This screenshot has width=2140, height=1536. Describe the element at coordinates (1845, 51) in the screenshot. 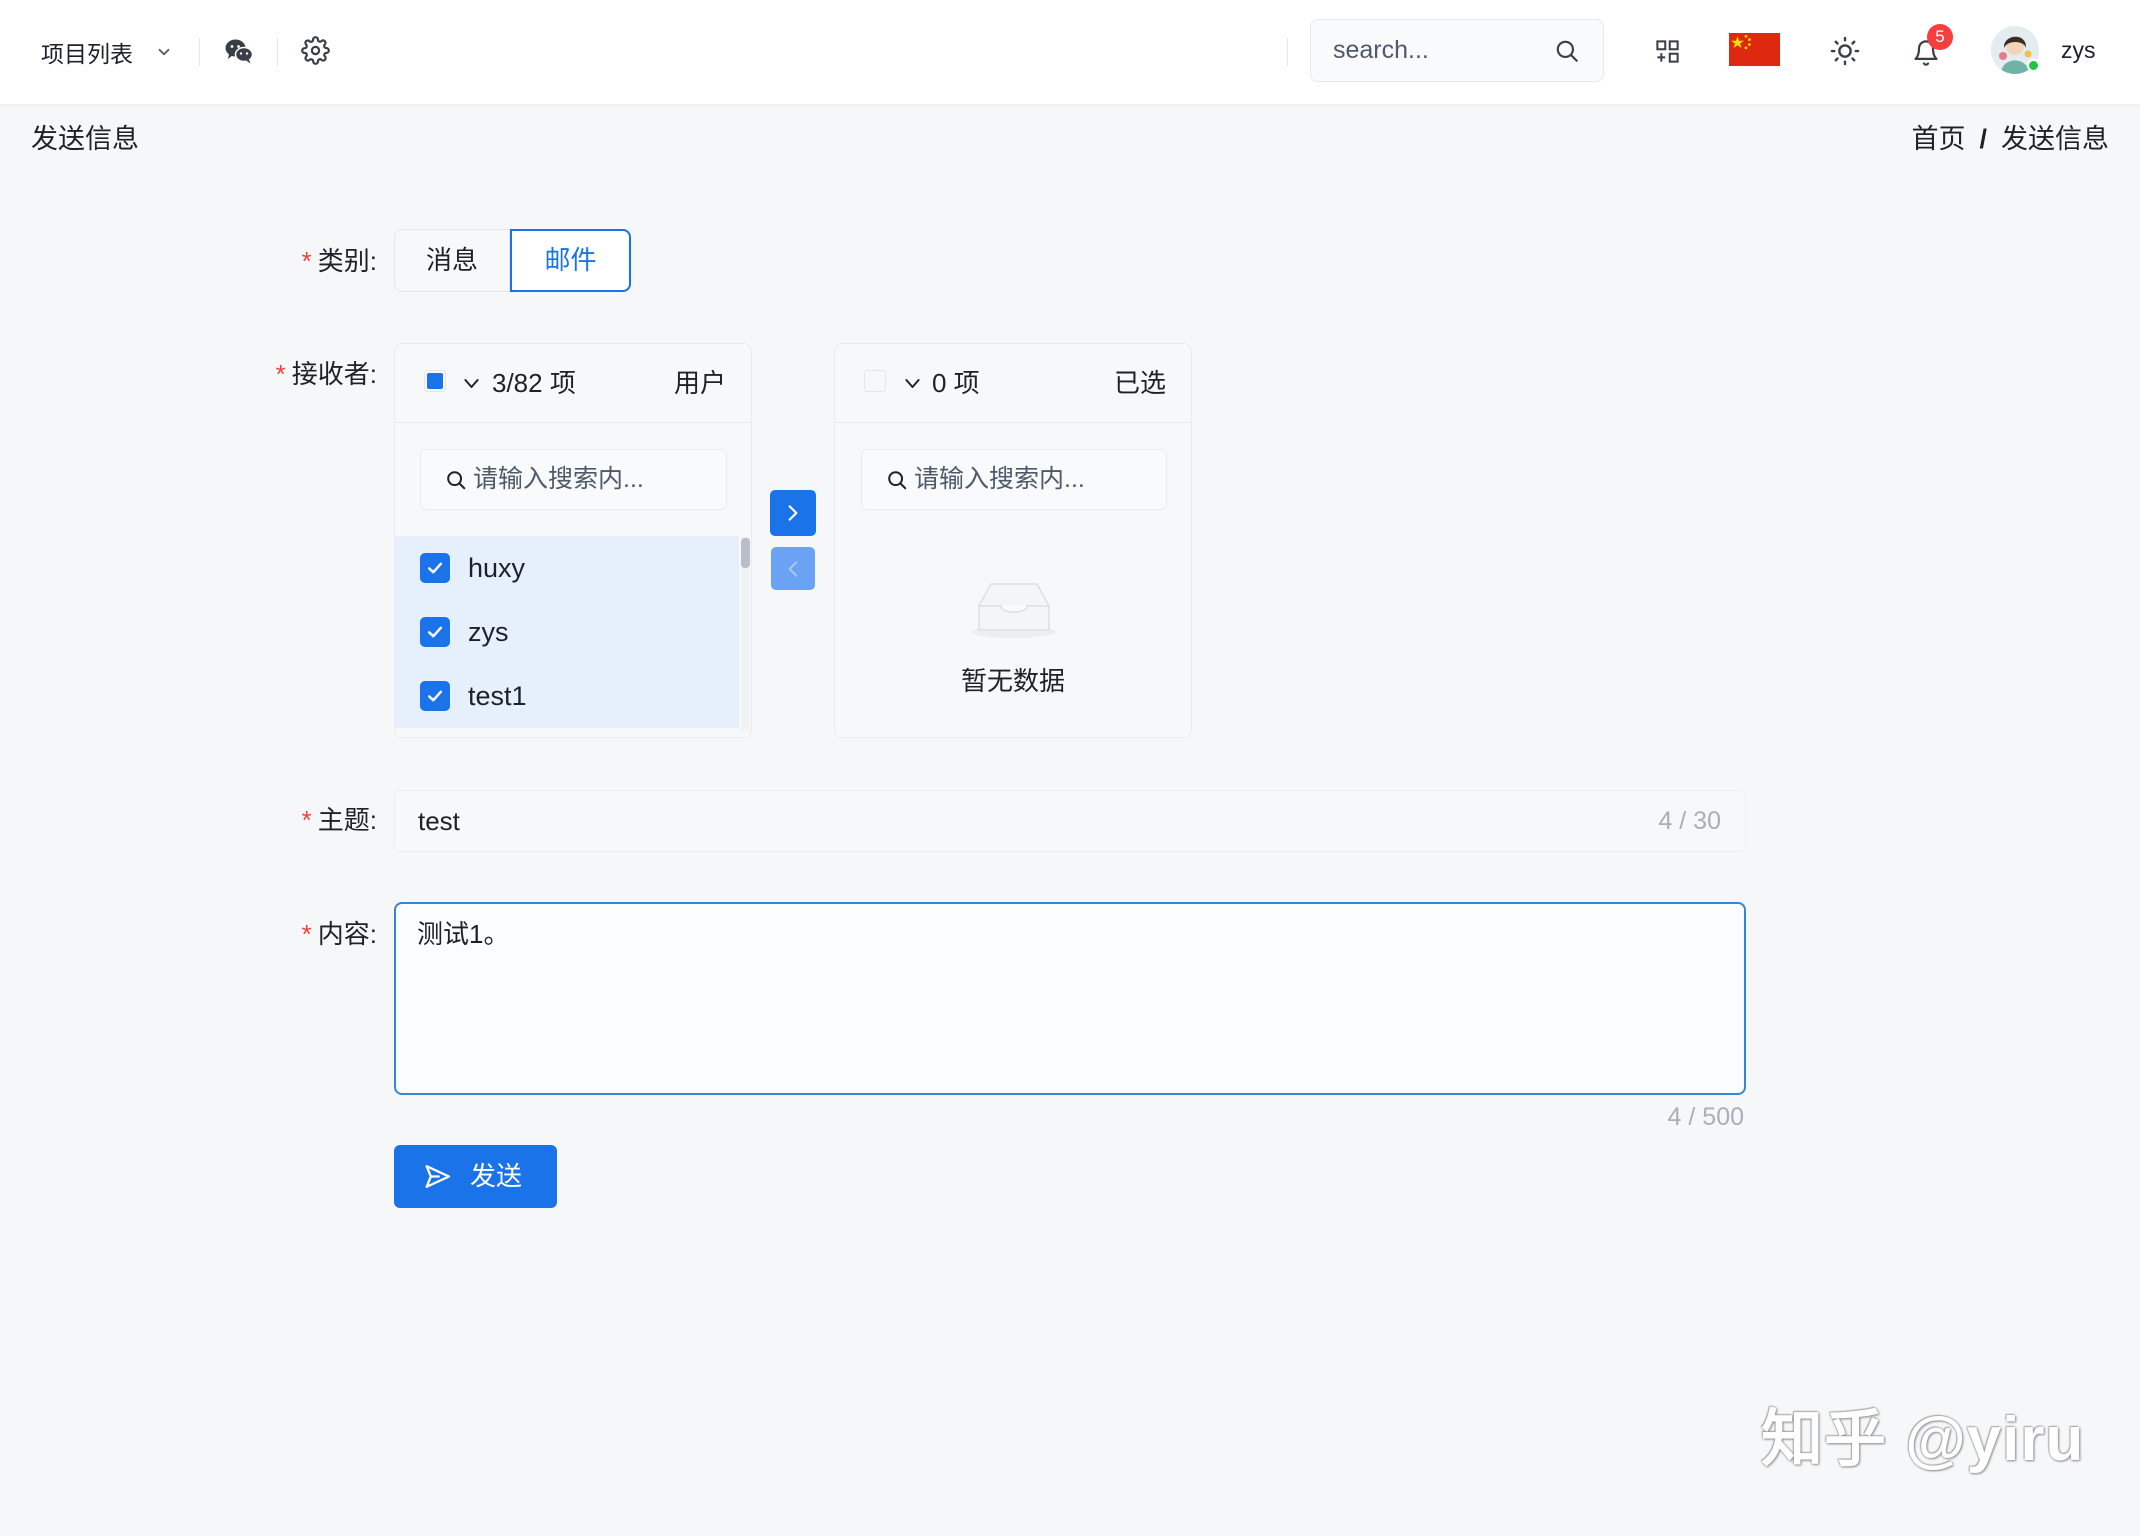

I see `sun-icon` at that location.